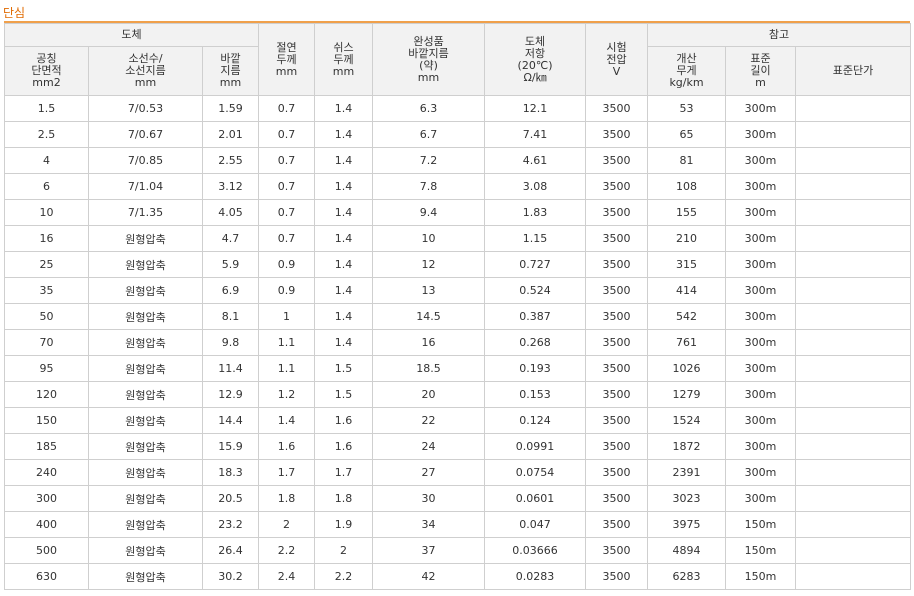  I want to click on header-conductor-resistance: 도체 저항 (20℃) Ω/㎞, so click(535, 59).